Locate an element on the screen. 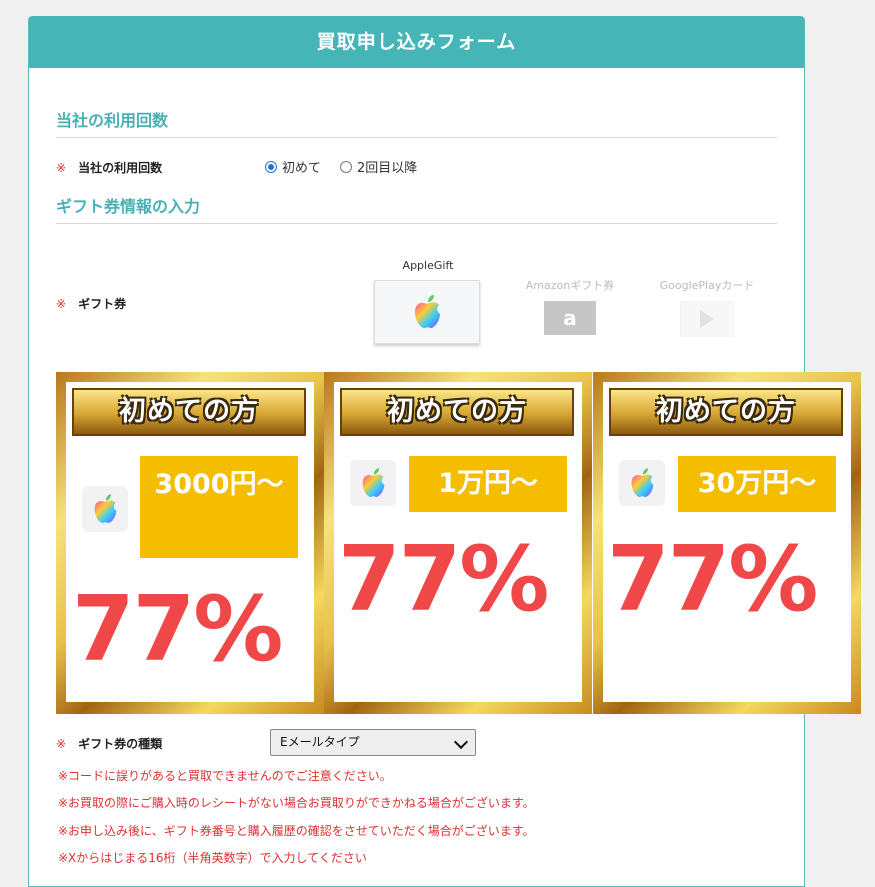 The width and height of the screenshot is (875, 887). apple-logo-icon is located at coordinates (427, 312).